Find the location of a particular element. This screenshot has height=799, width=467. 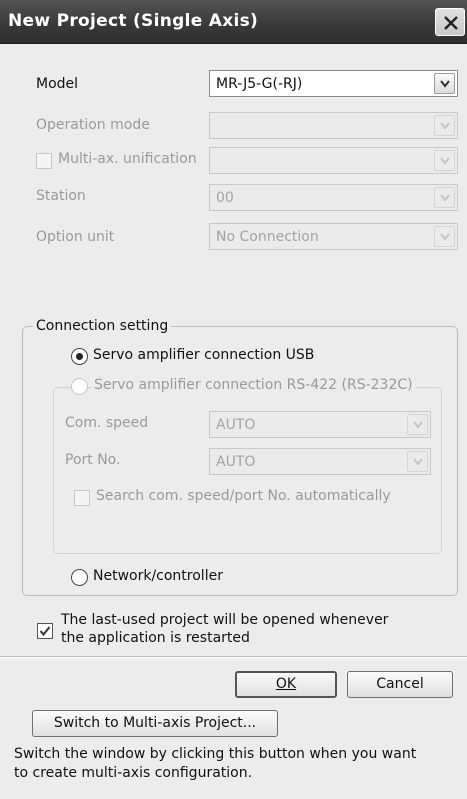

cancel-button: Cancel is located at coordinates (400, 684).